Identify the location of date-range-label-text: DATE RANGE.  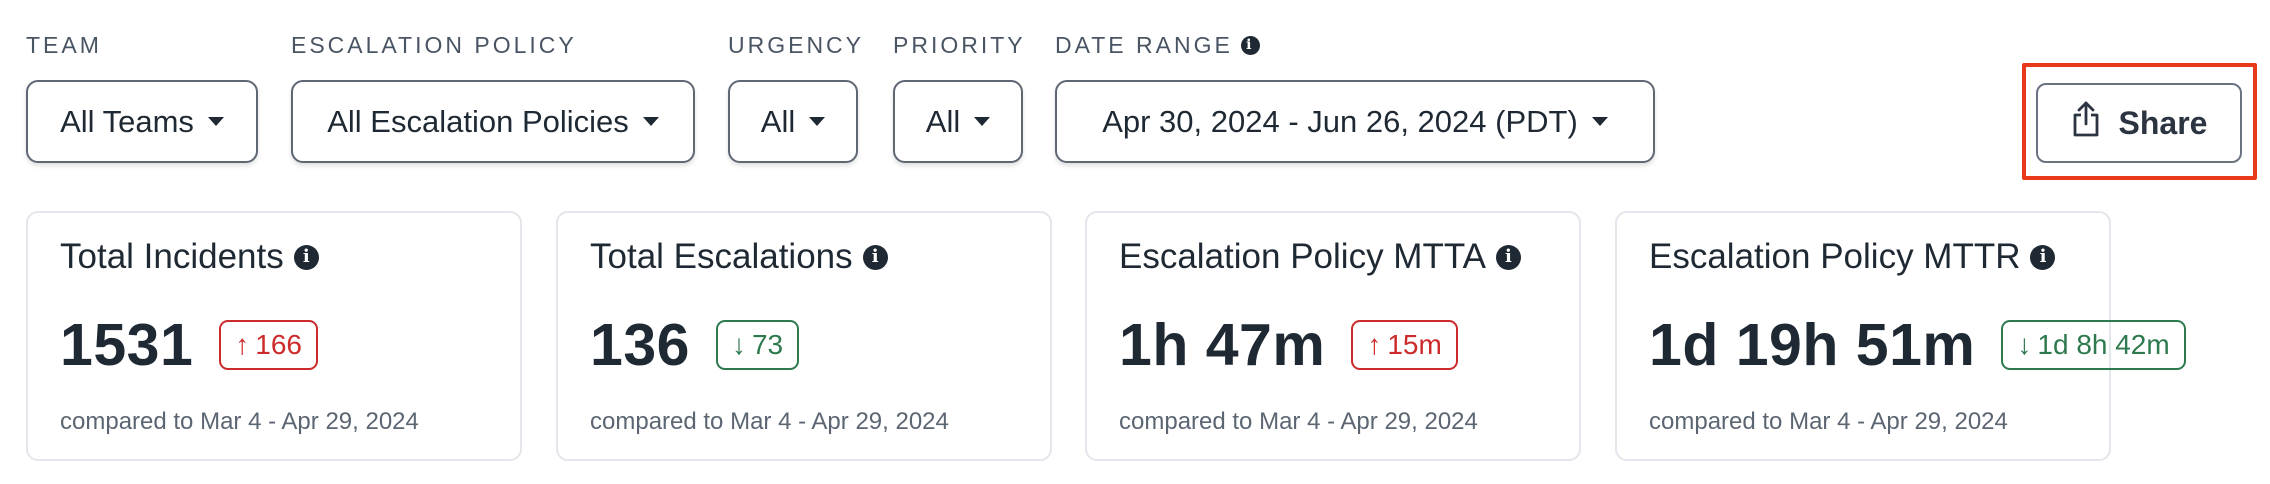
(1144, 44).